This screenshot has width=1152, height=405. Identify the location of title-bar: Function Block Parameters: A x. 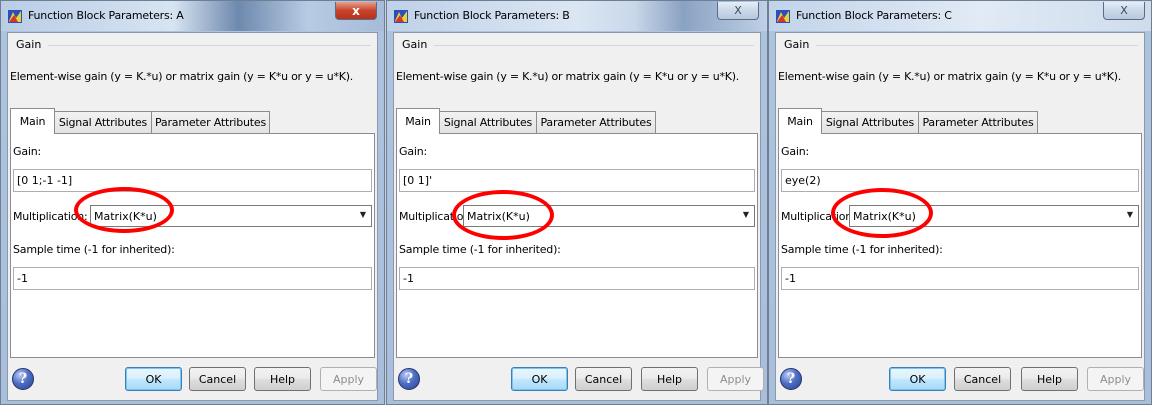
(192, 16).